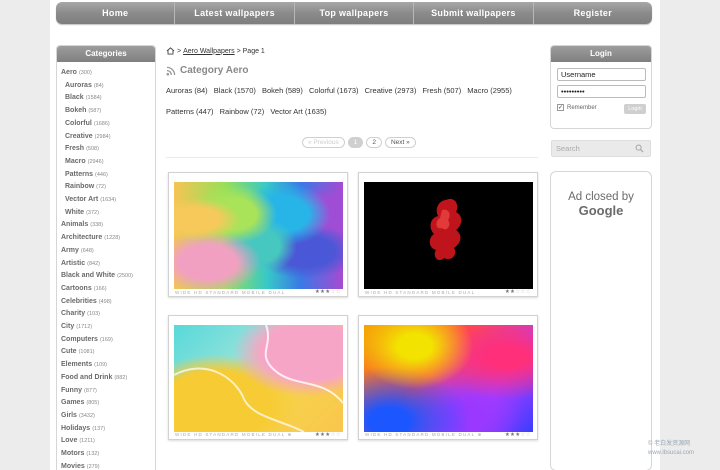 The height and width of the screenshot is (470, 720). I want to click on category-item: City (1712), so click(108, 327).